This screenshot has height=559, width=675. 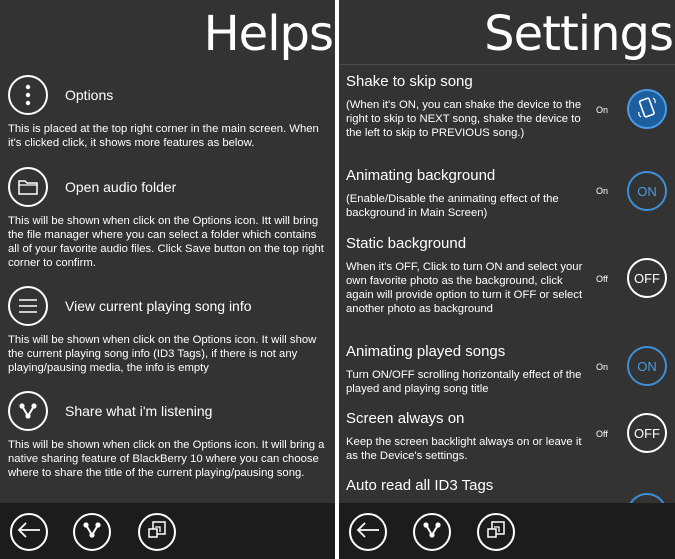 I want to click on help-item-label: Open audio folder, so click(x=121, y=187).